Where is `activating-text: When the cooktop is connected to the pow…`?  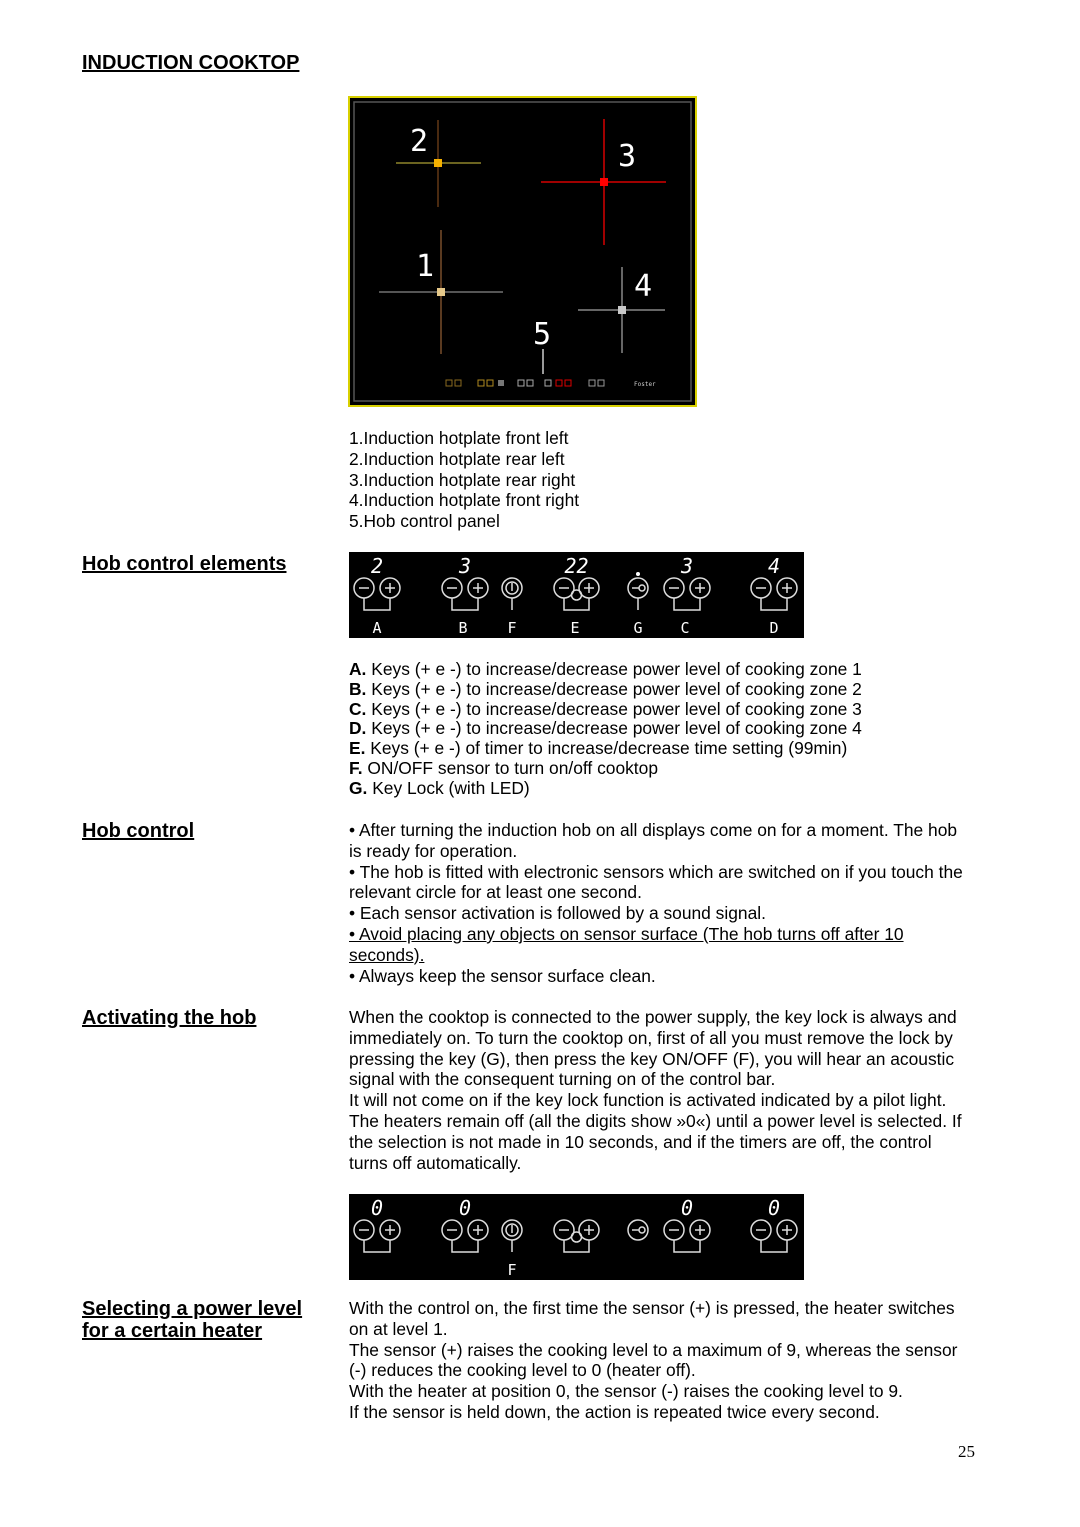
activating-text: When the cooktop is connected to the pow… is located at coordinates (655, 1090).